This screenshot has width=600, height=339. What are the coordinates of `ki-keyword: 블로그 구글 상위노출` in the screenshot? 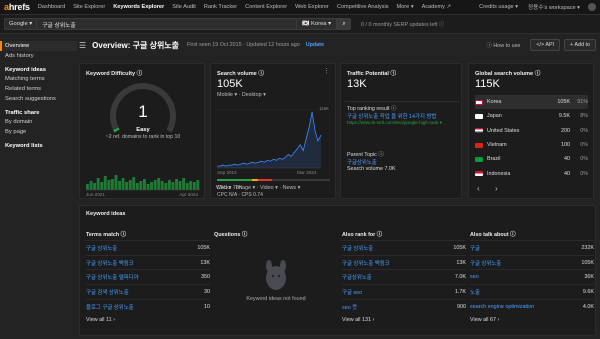 It's located at (110, 307).